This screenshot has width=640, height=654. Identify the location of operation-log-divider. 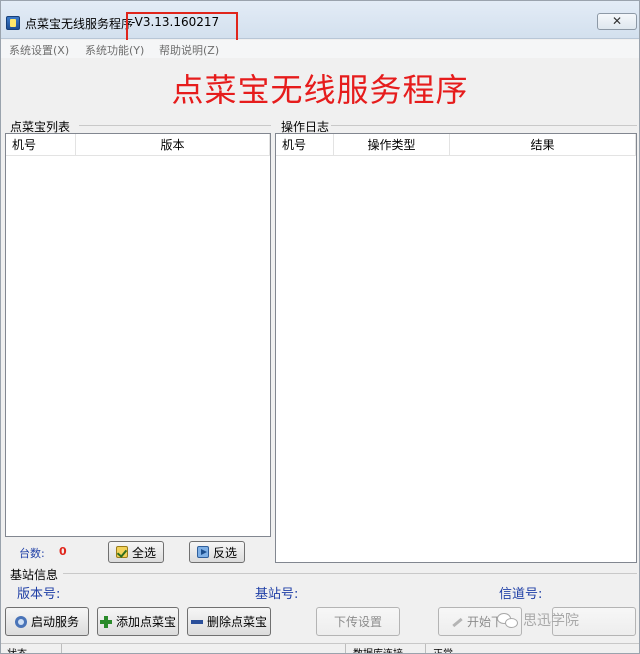
(484, 125).